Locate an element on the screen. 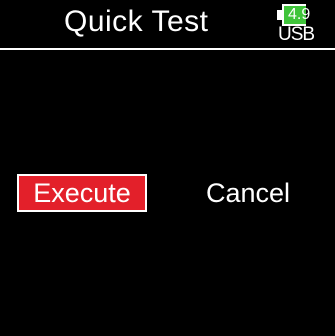 The width and height of the screenshot is (335, 336). cancel-button: Cancel is located at coordinates (256, 193).